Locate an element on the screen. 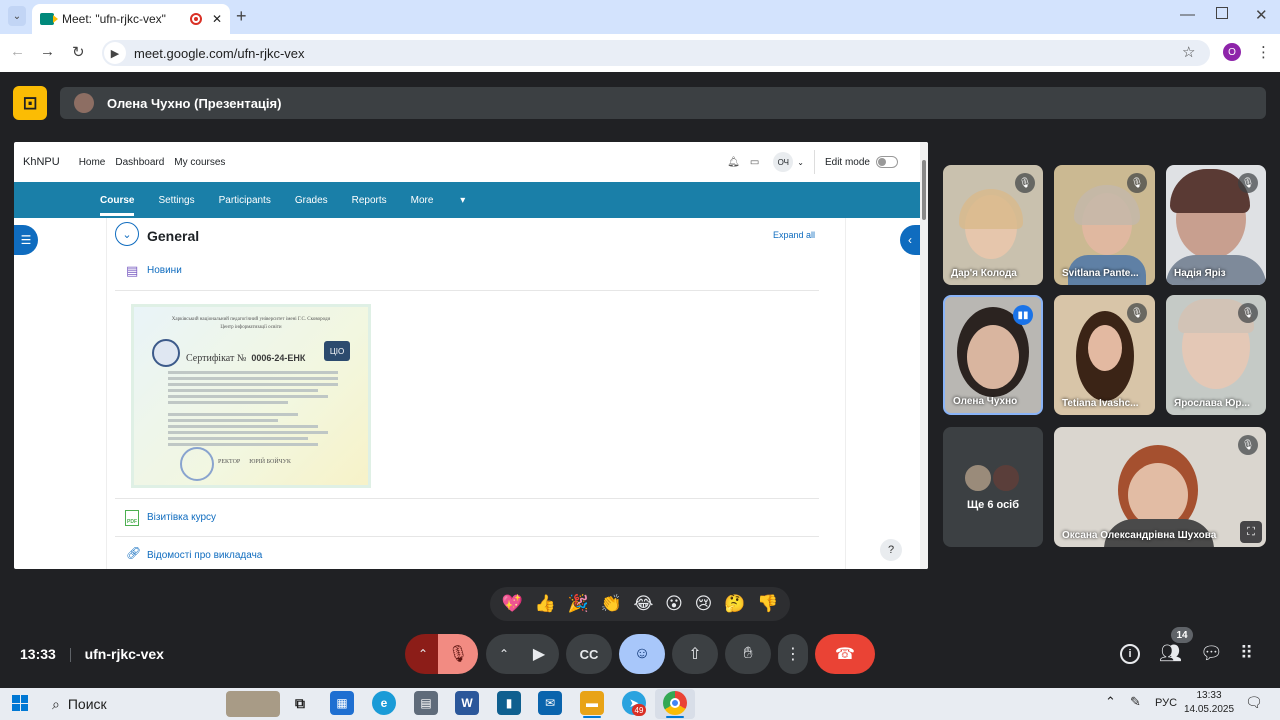 The height and width of the screenshot is (720, 1280). search-highlight-image is located at coordinates (253, 704).